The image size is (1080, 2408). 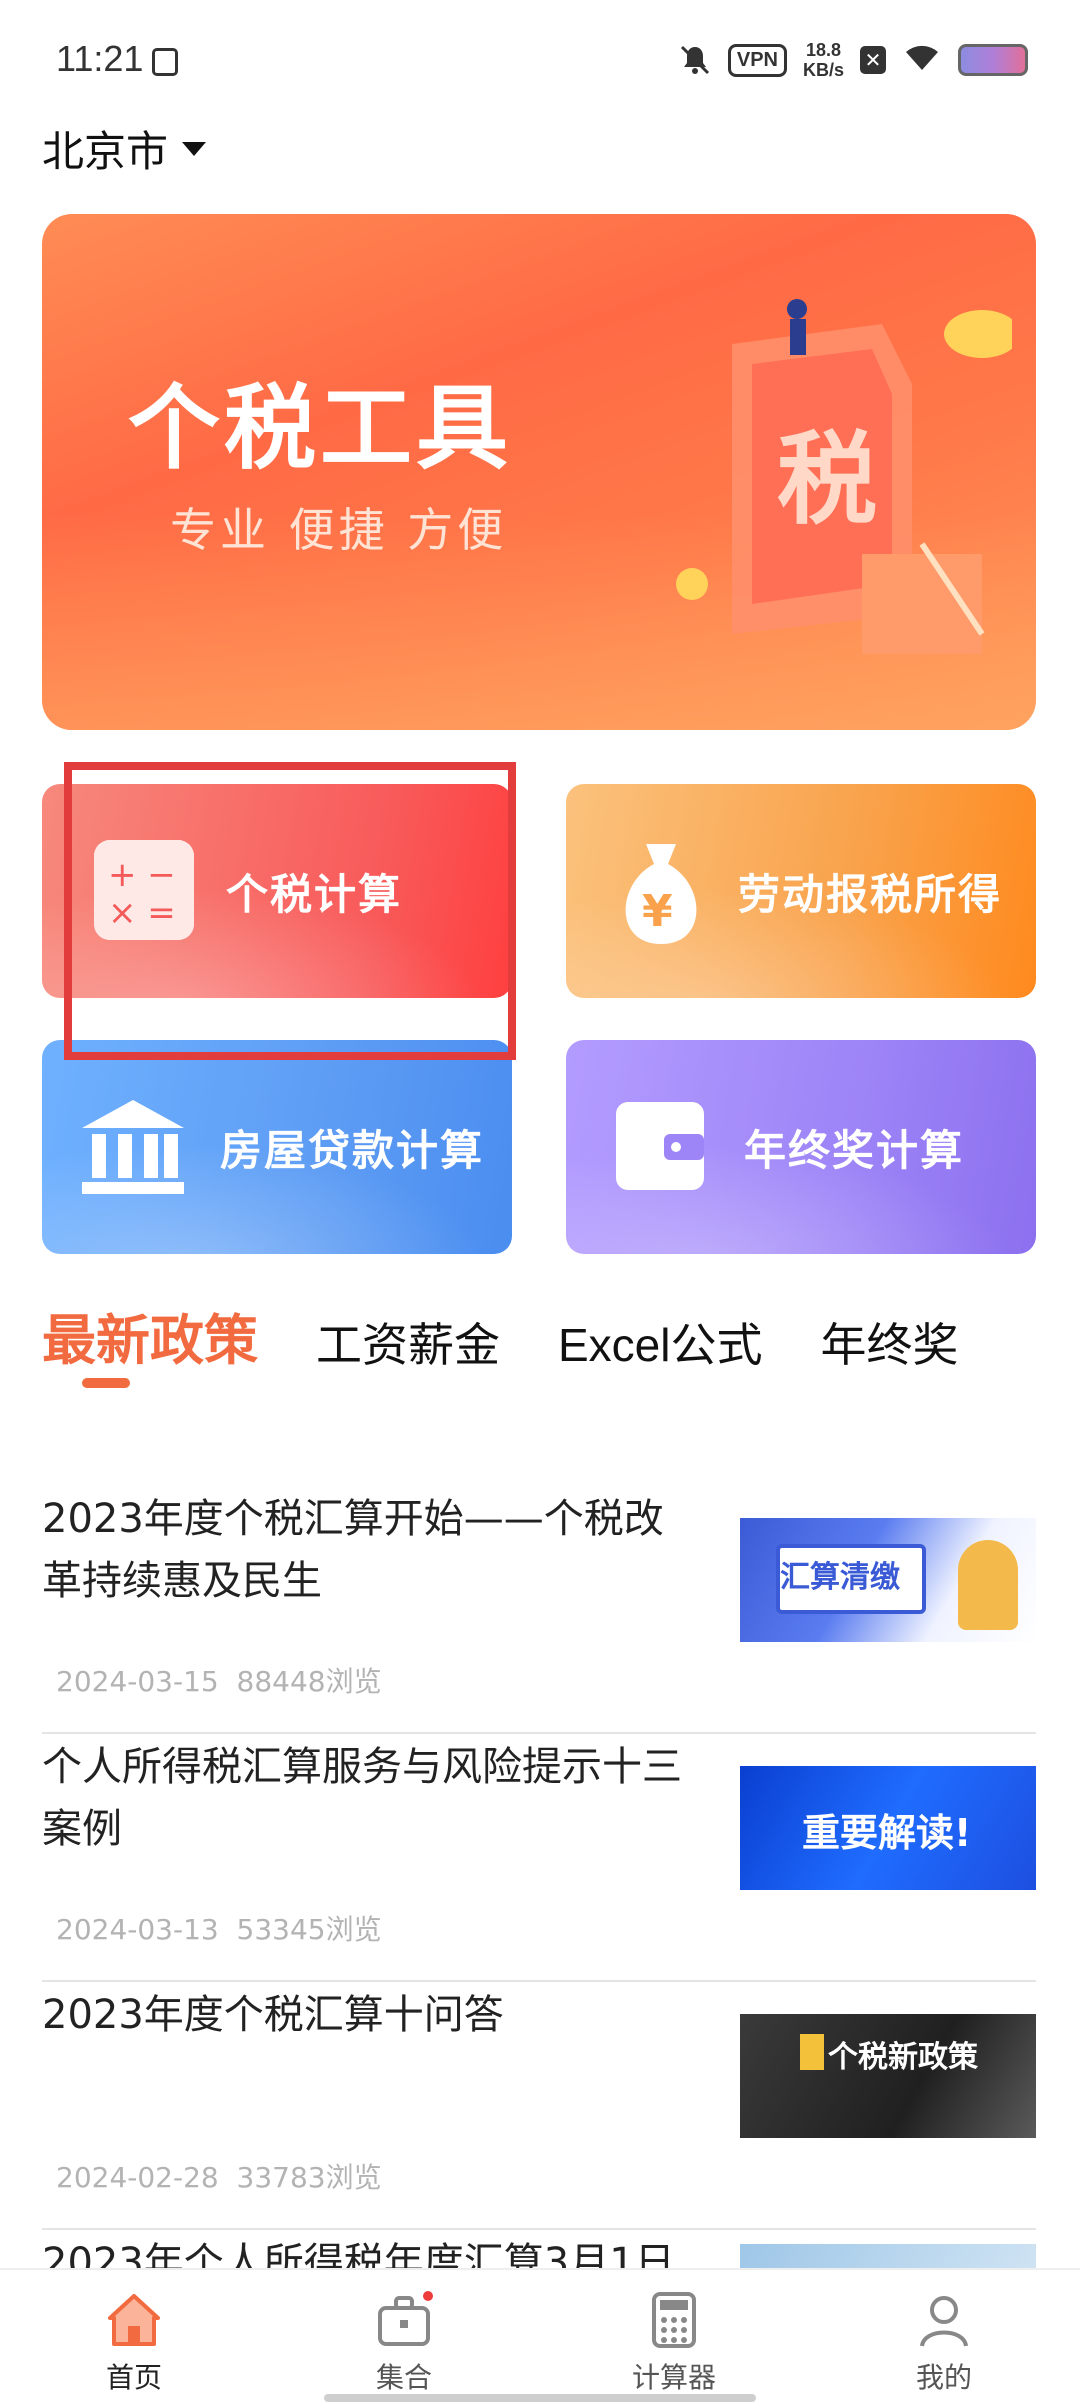 What do you see at coordinates (150, 1335) in the screenshot?
I see `tab-latest-policy: 最新政策` at bounding box center [150, 1335].